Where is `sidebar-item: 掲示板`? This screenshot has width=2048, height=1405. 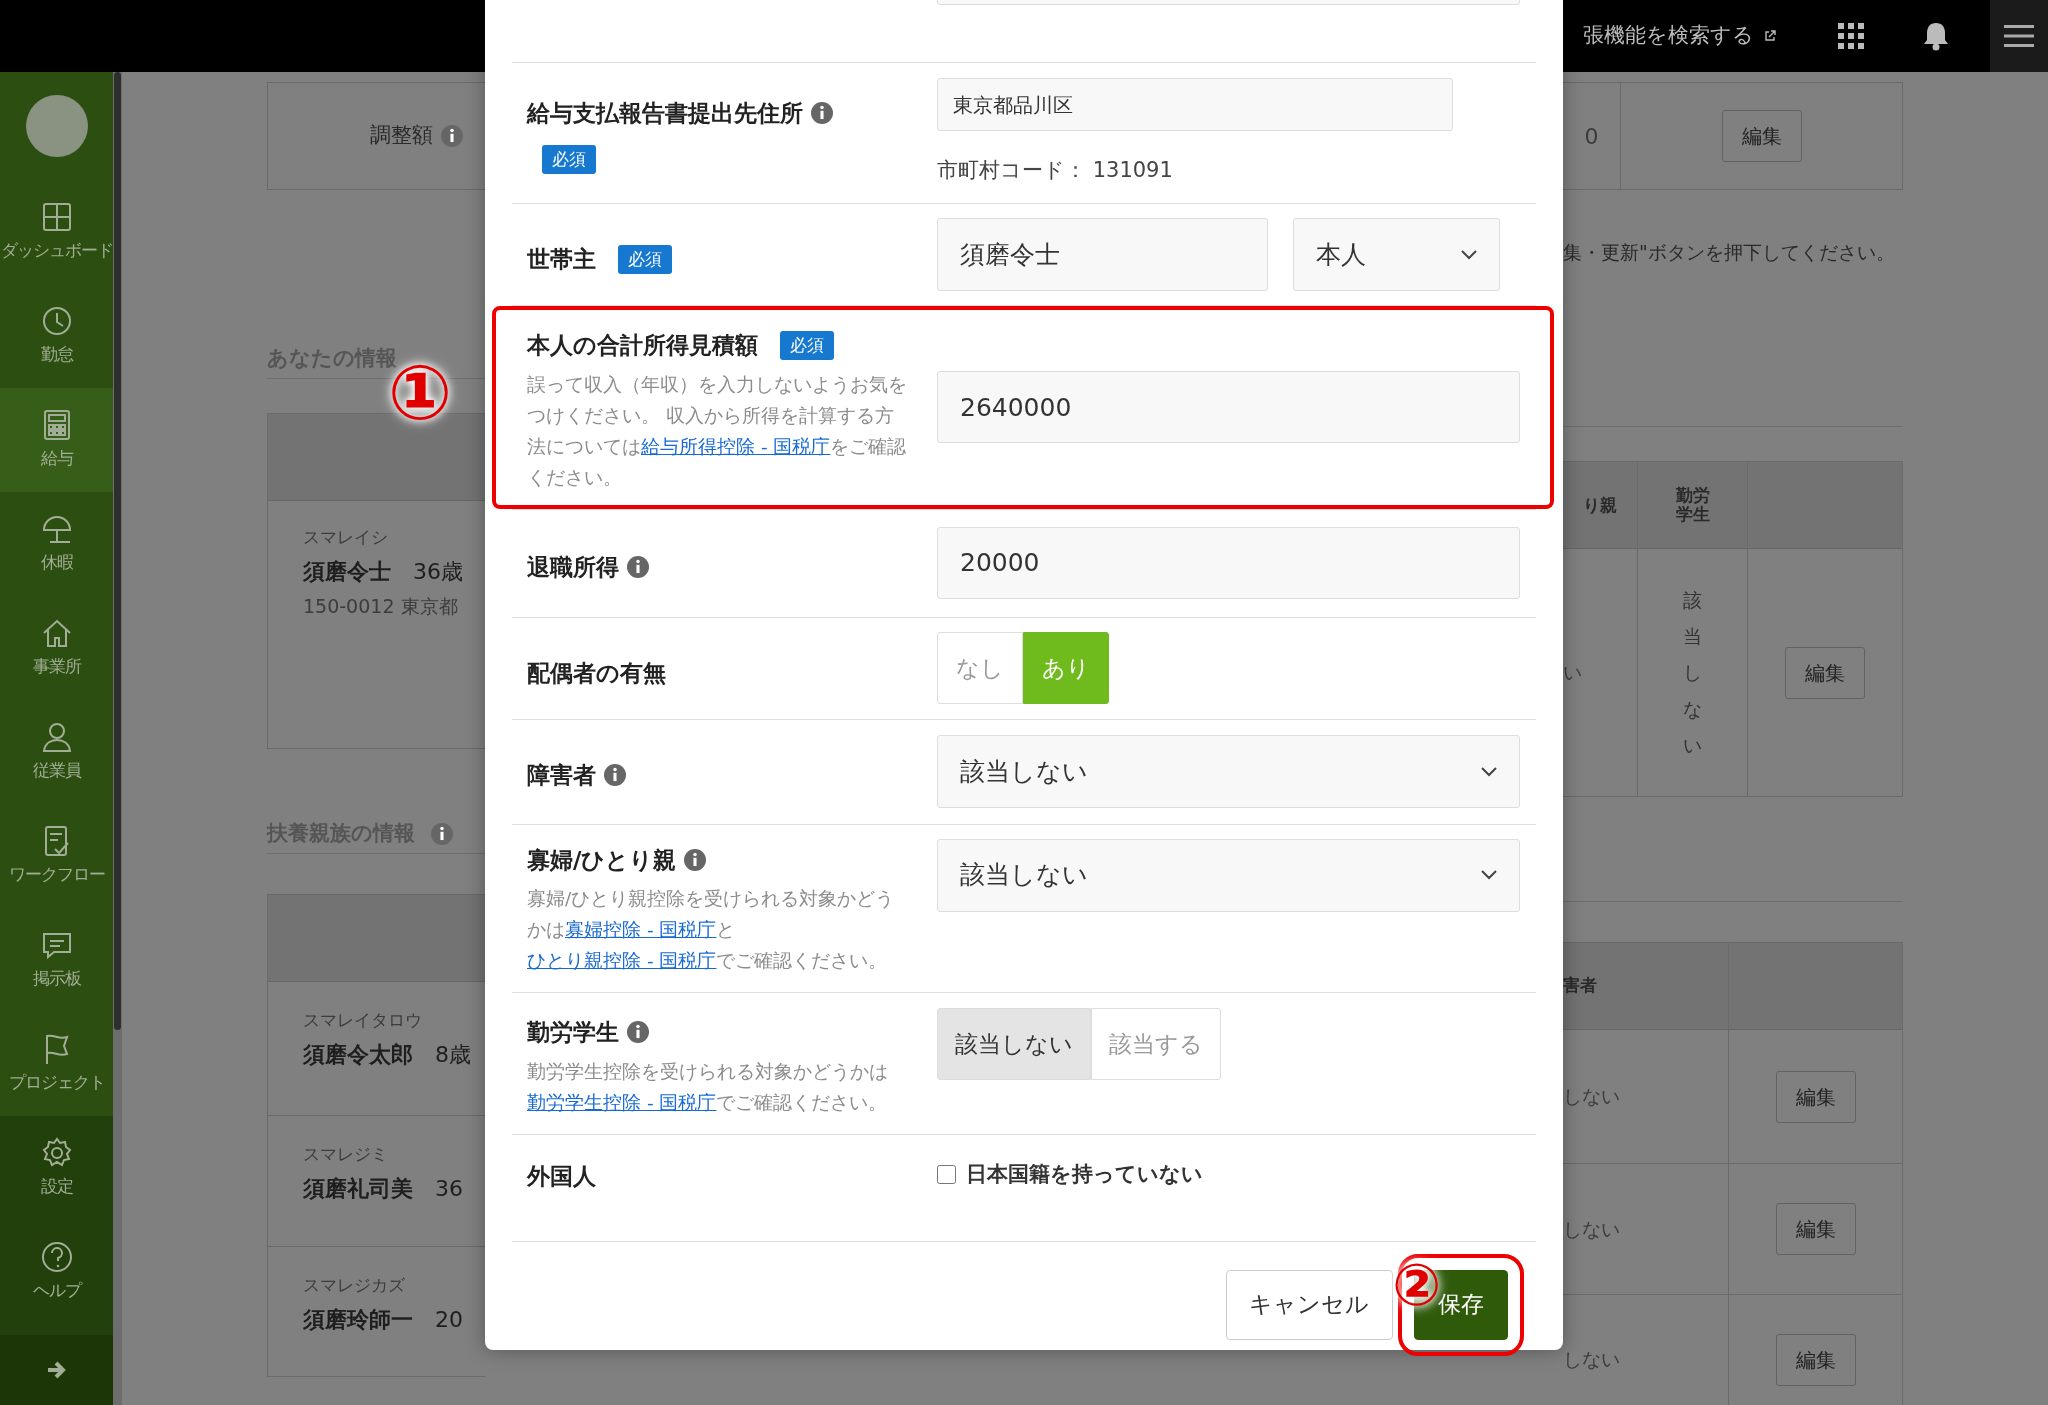
sidebar-item: 掲示板 is located at coordinates (56, 960).